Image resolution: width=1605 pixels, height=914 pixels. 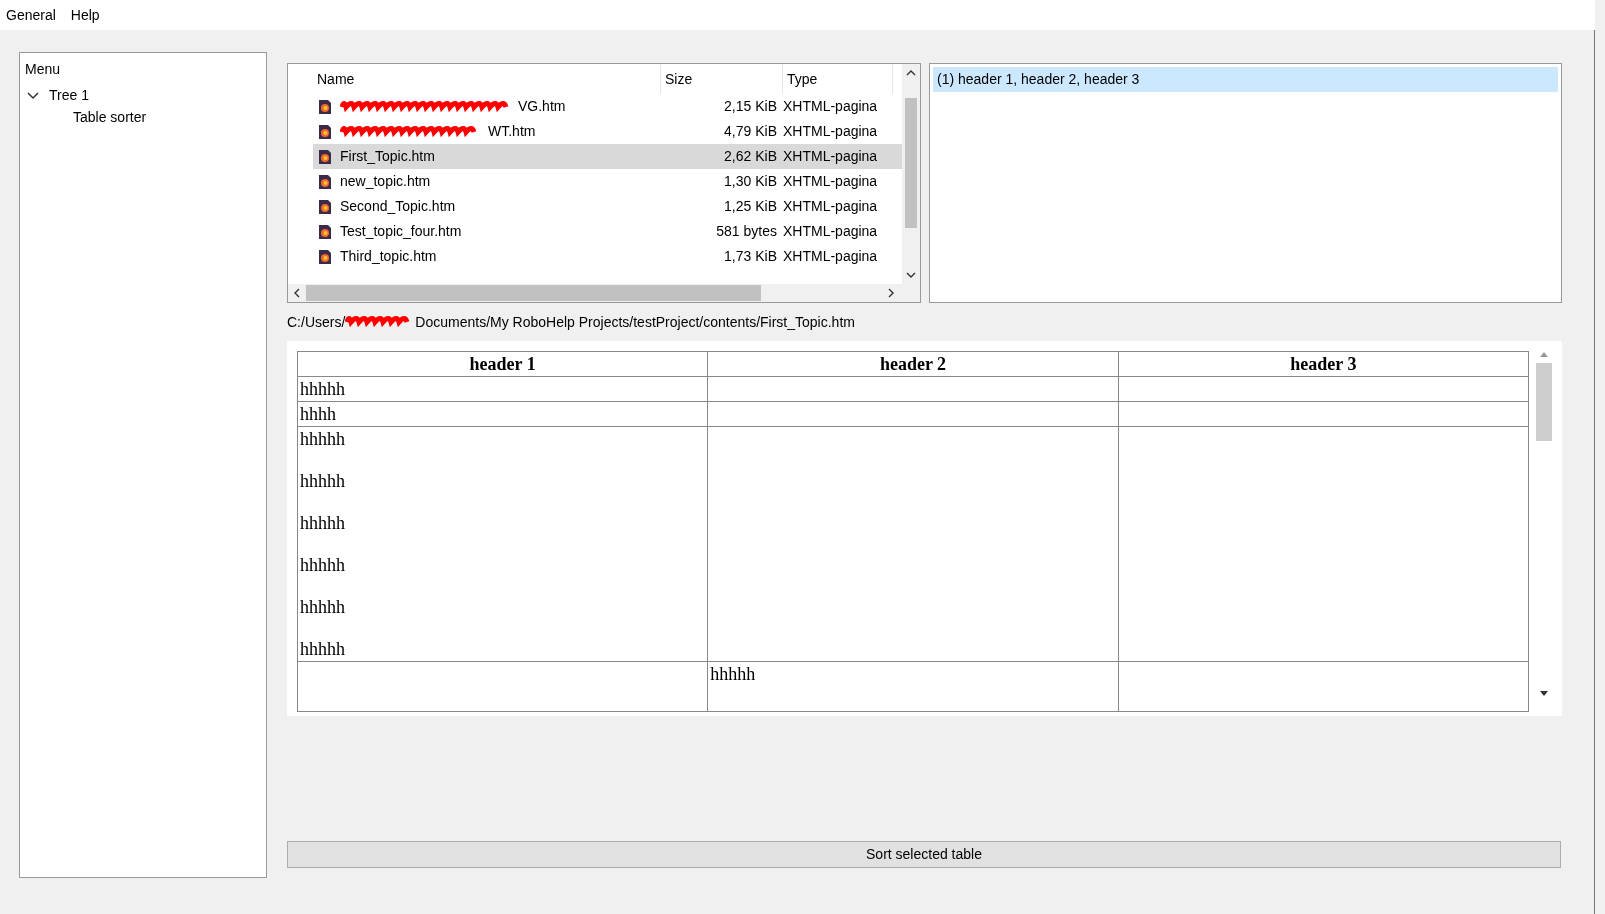 I want to click on panel-title: Menu, so click(x=43, y=69).